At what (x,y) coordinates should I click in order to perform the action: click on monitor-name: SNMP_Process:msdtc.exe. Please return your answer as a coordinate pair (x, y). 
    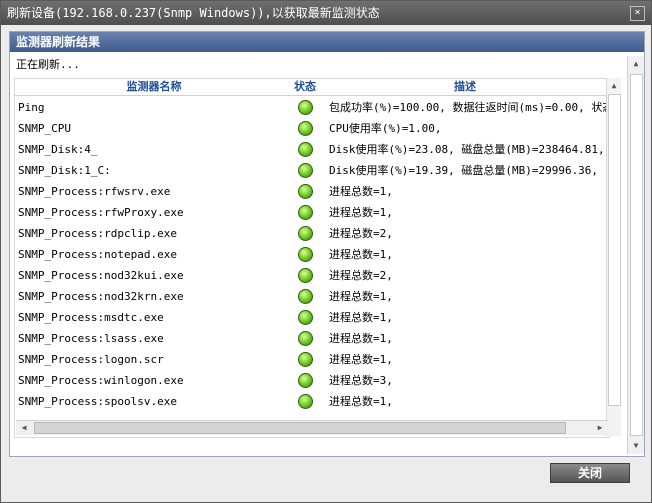
    Looking at the image, I should click on (91, 317).